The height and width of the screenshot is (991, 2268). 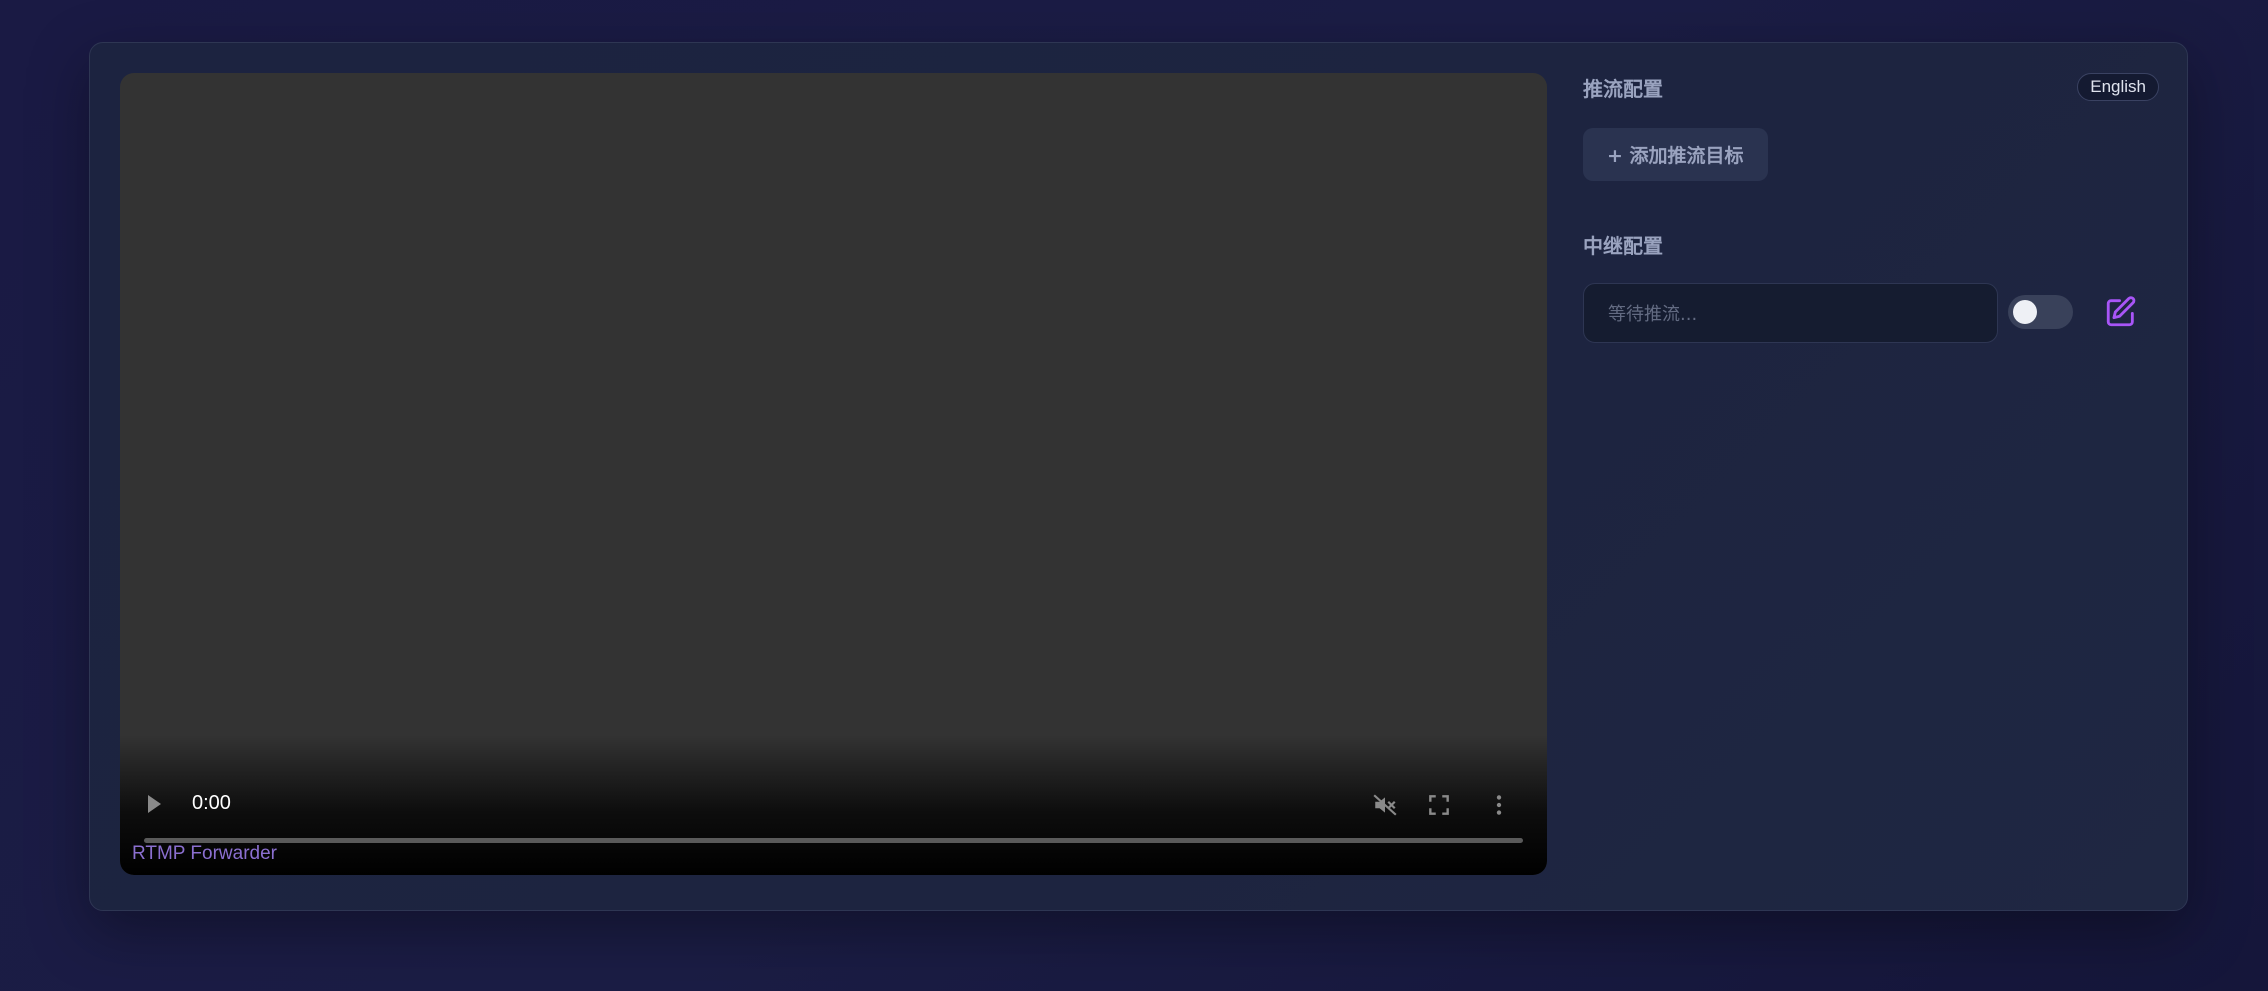 I want to click on language-toggle-button: English, so click(x=2118, y=87).